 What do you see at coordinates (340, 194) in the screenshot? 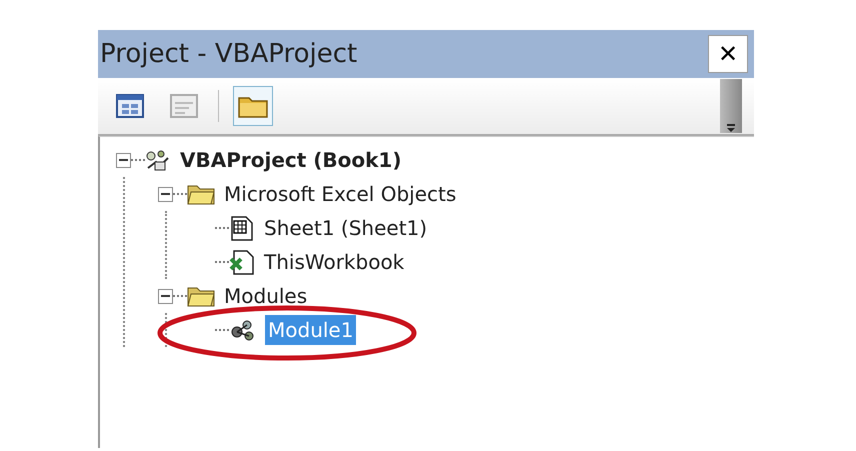
I see `tree-item: Microsoft Excel Objects` at bounding box center [340, 194].